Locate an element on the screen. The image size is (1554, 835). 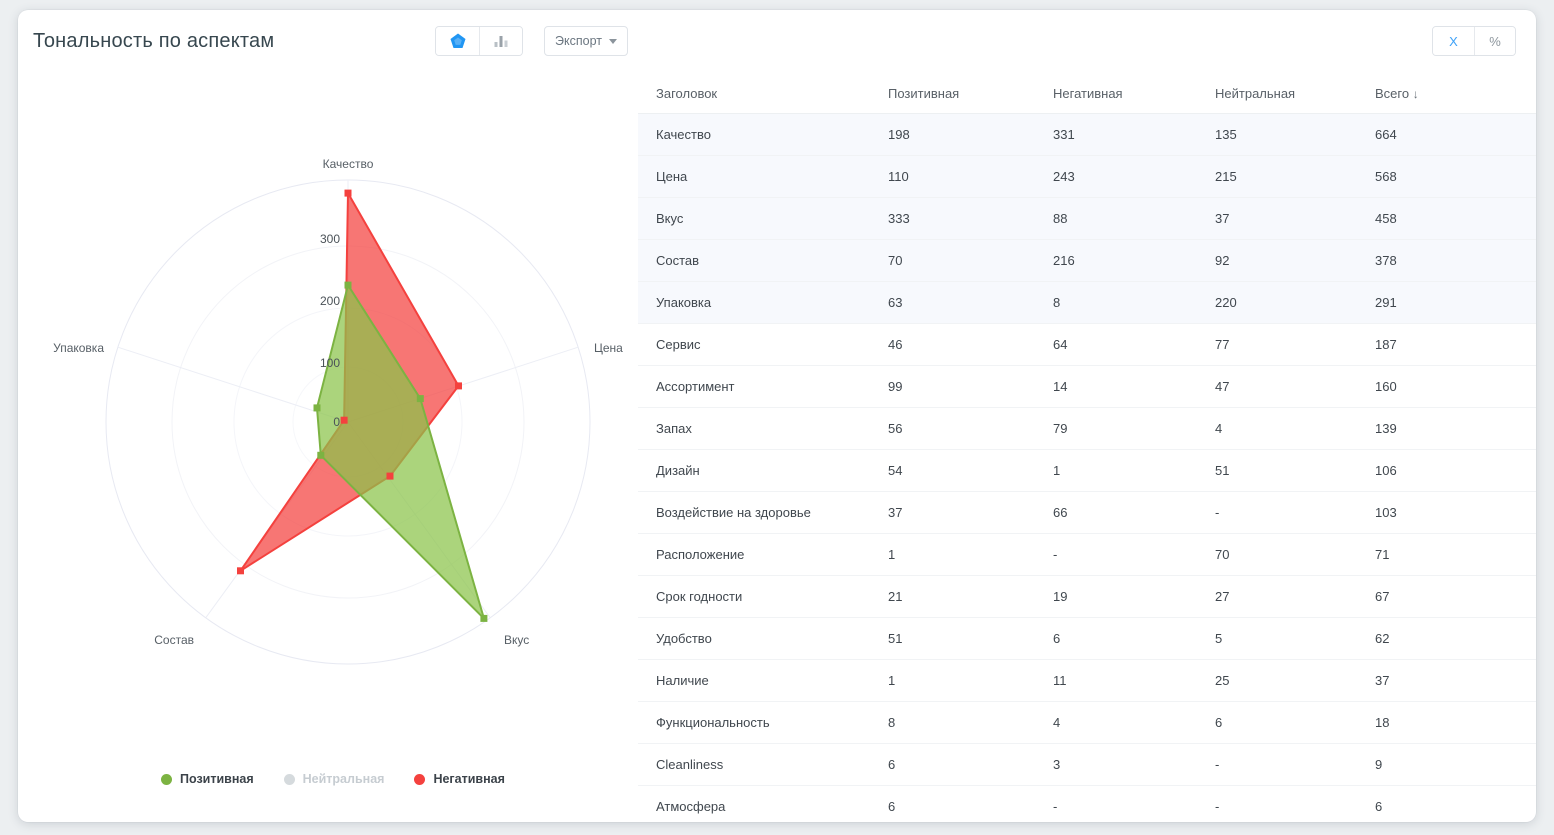
radar-tick-300: 300 is located at coordinates (330, 239).